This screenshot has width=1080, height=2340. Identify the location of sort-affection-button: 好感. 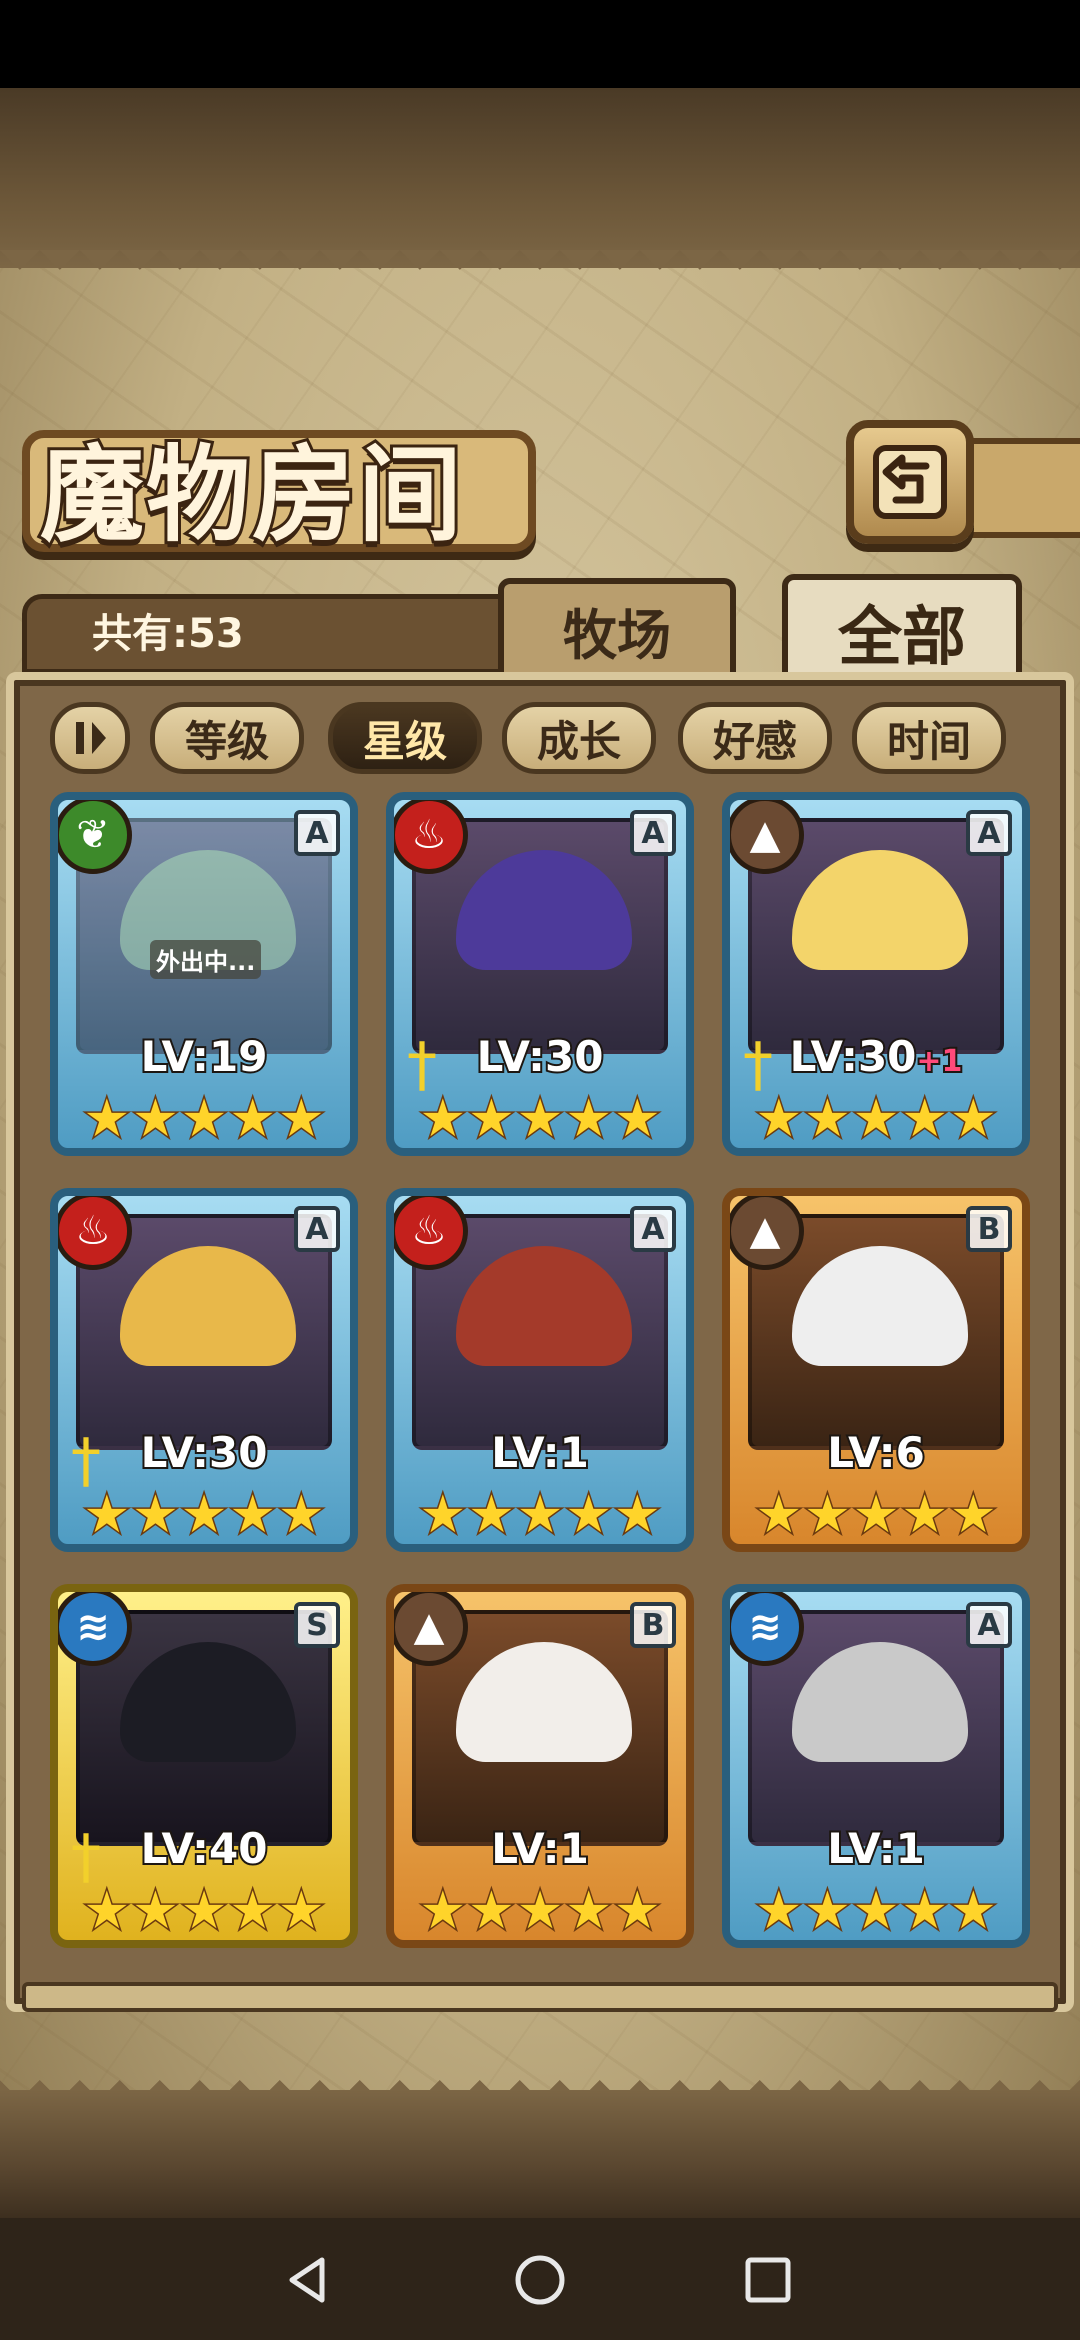
(755, 738).